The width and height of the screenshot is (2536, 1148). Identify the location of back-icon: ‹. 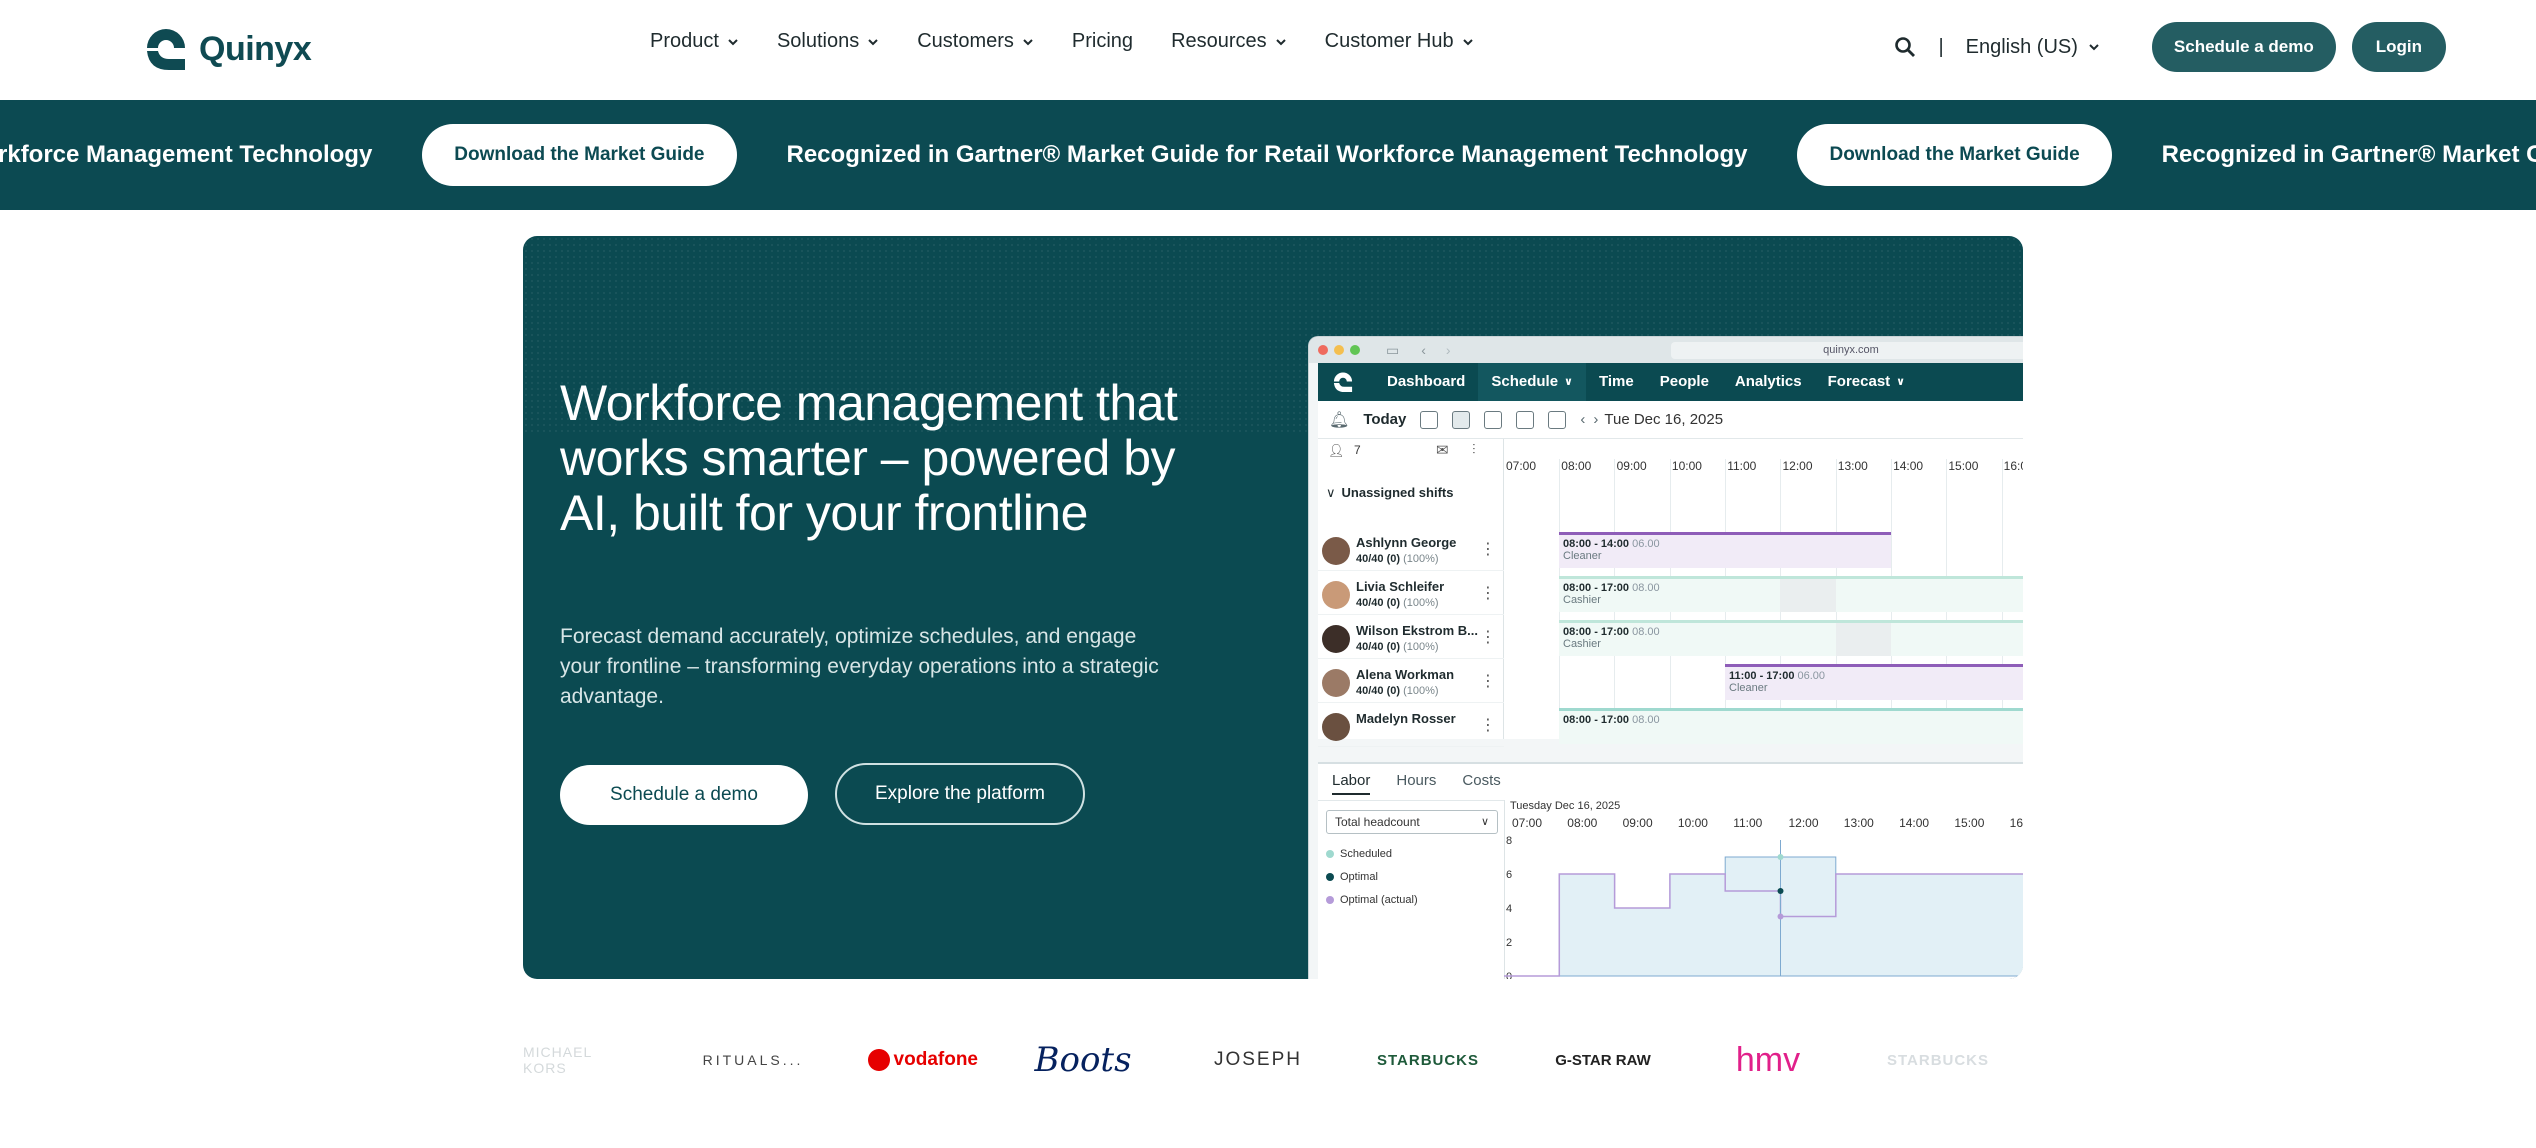
(1423, 350).